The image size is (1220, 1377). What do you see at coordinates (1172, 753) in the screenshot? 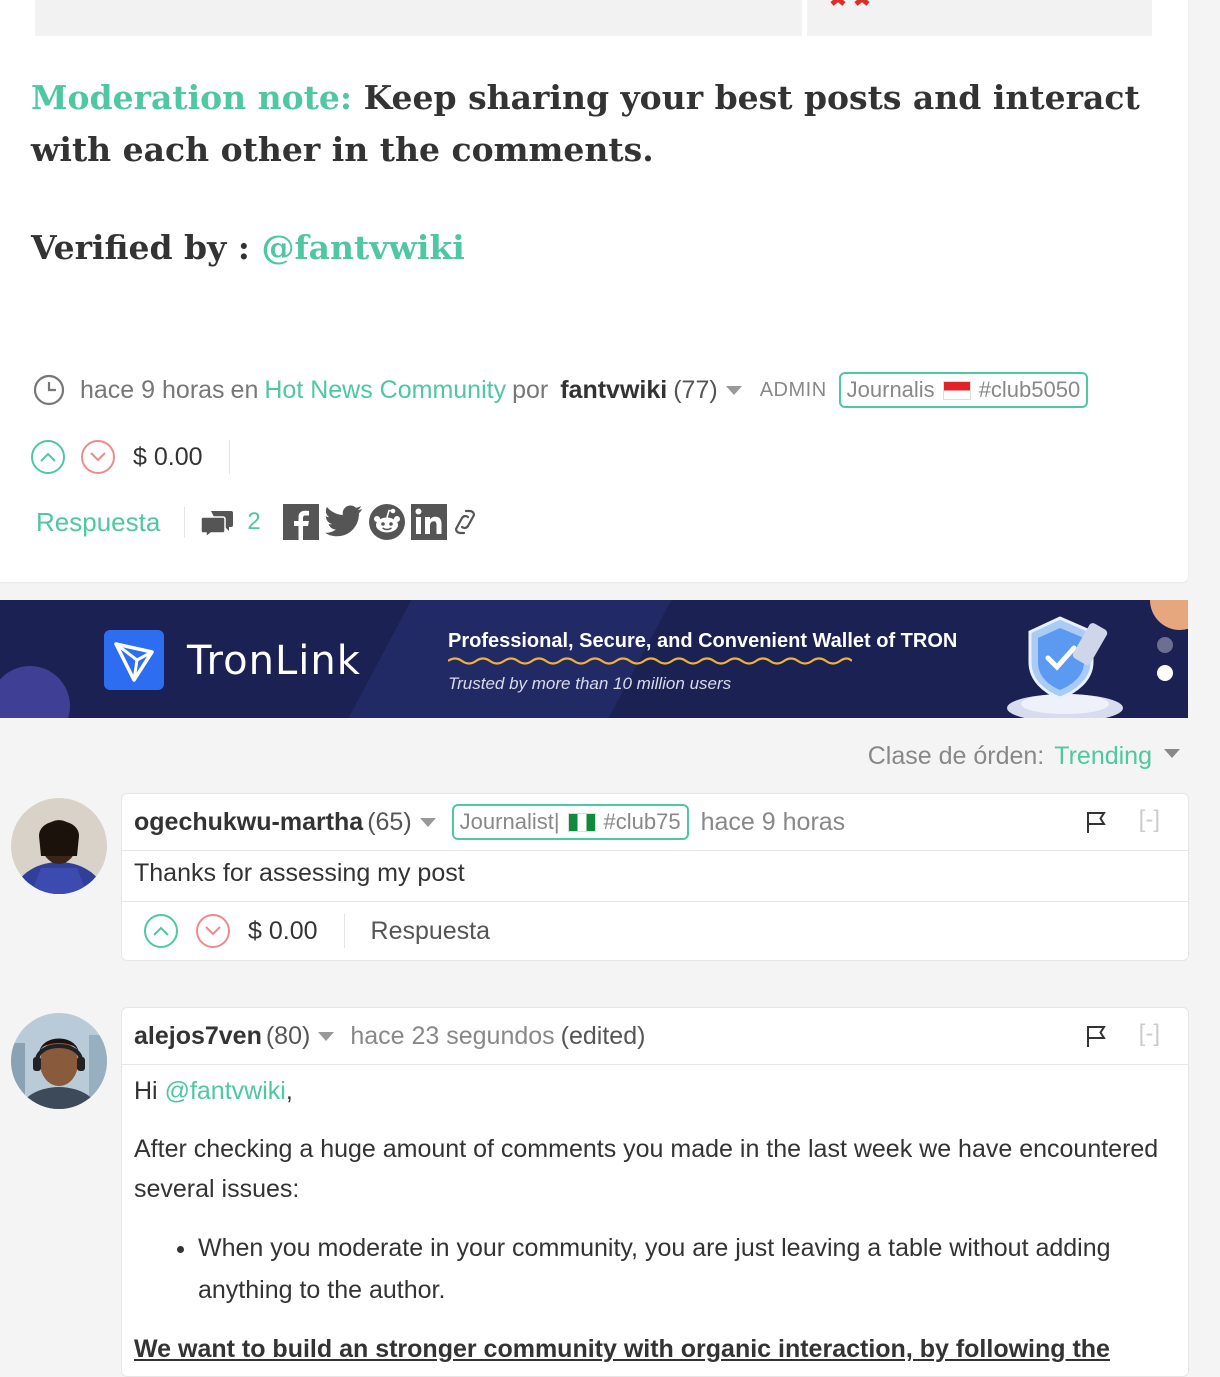
I see `sort-caret-icon` at bounding box center [1172, 753].